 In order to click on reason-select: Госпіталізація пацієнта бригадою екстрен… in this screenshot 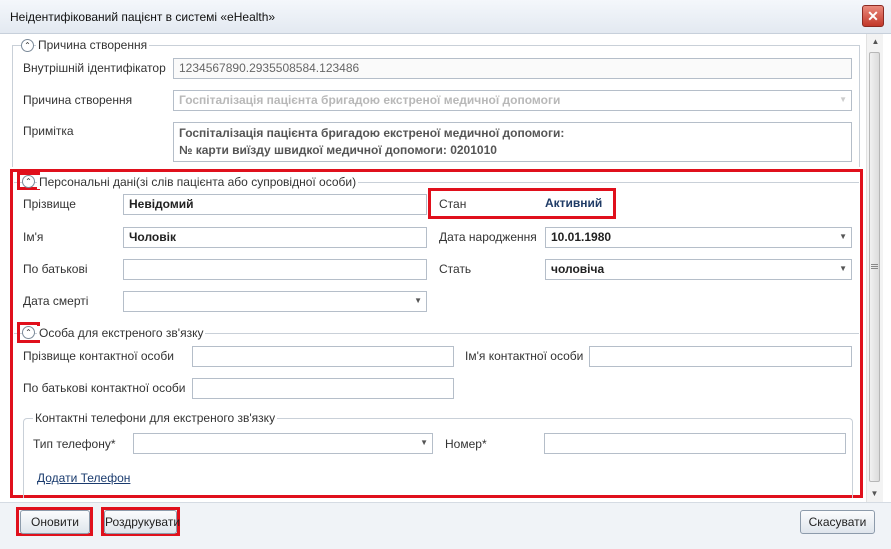, I will do `click(512, 100)`.